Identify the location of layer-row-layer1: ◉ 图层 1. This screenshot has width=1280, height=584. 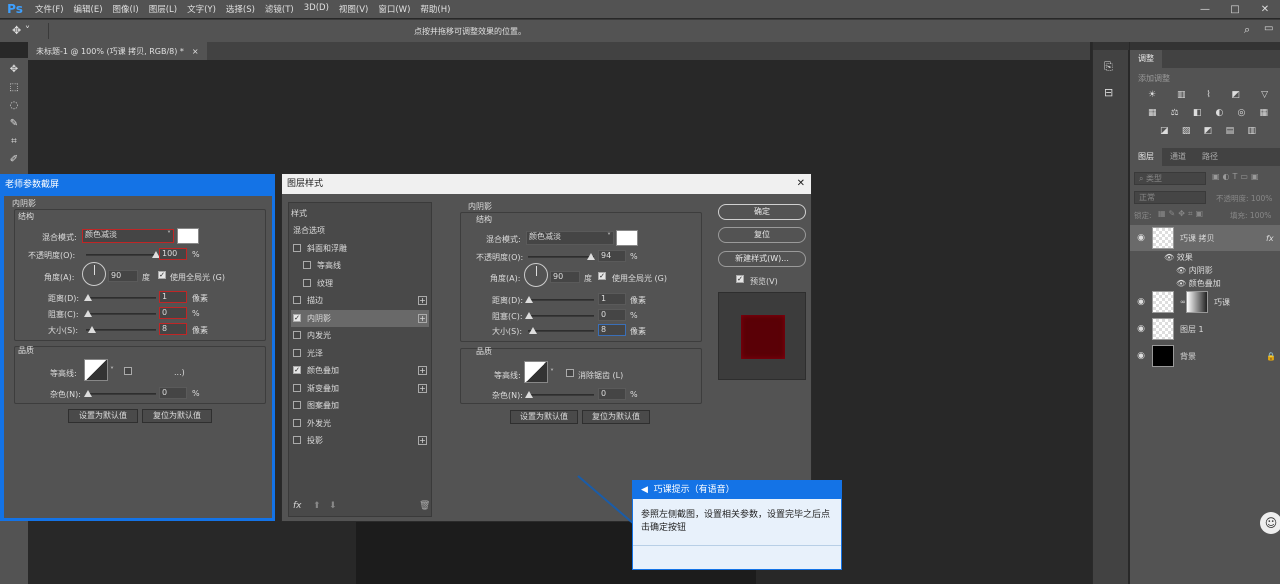
(1205, 329).